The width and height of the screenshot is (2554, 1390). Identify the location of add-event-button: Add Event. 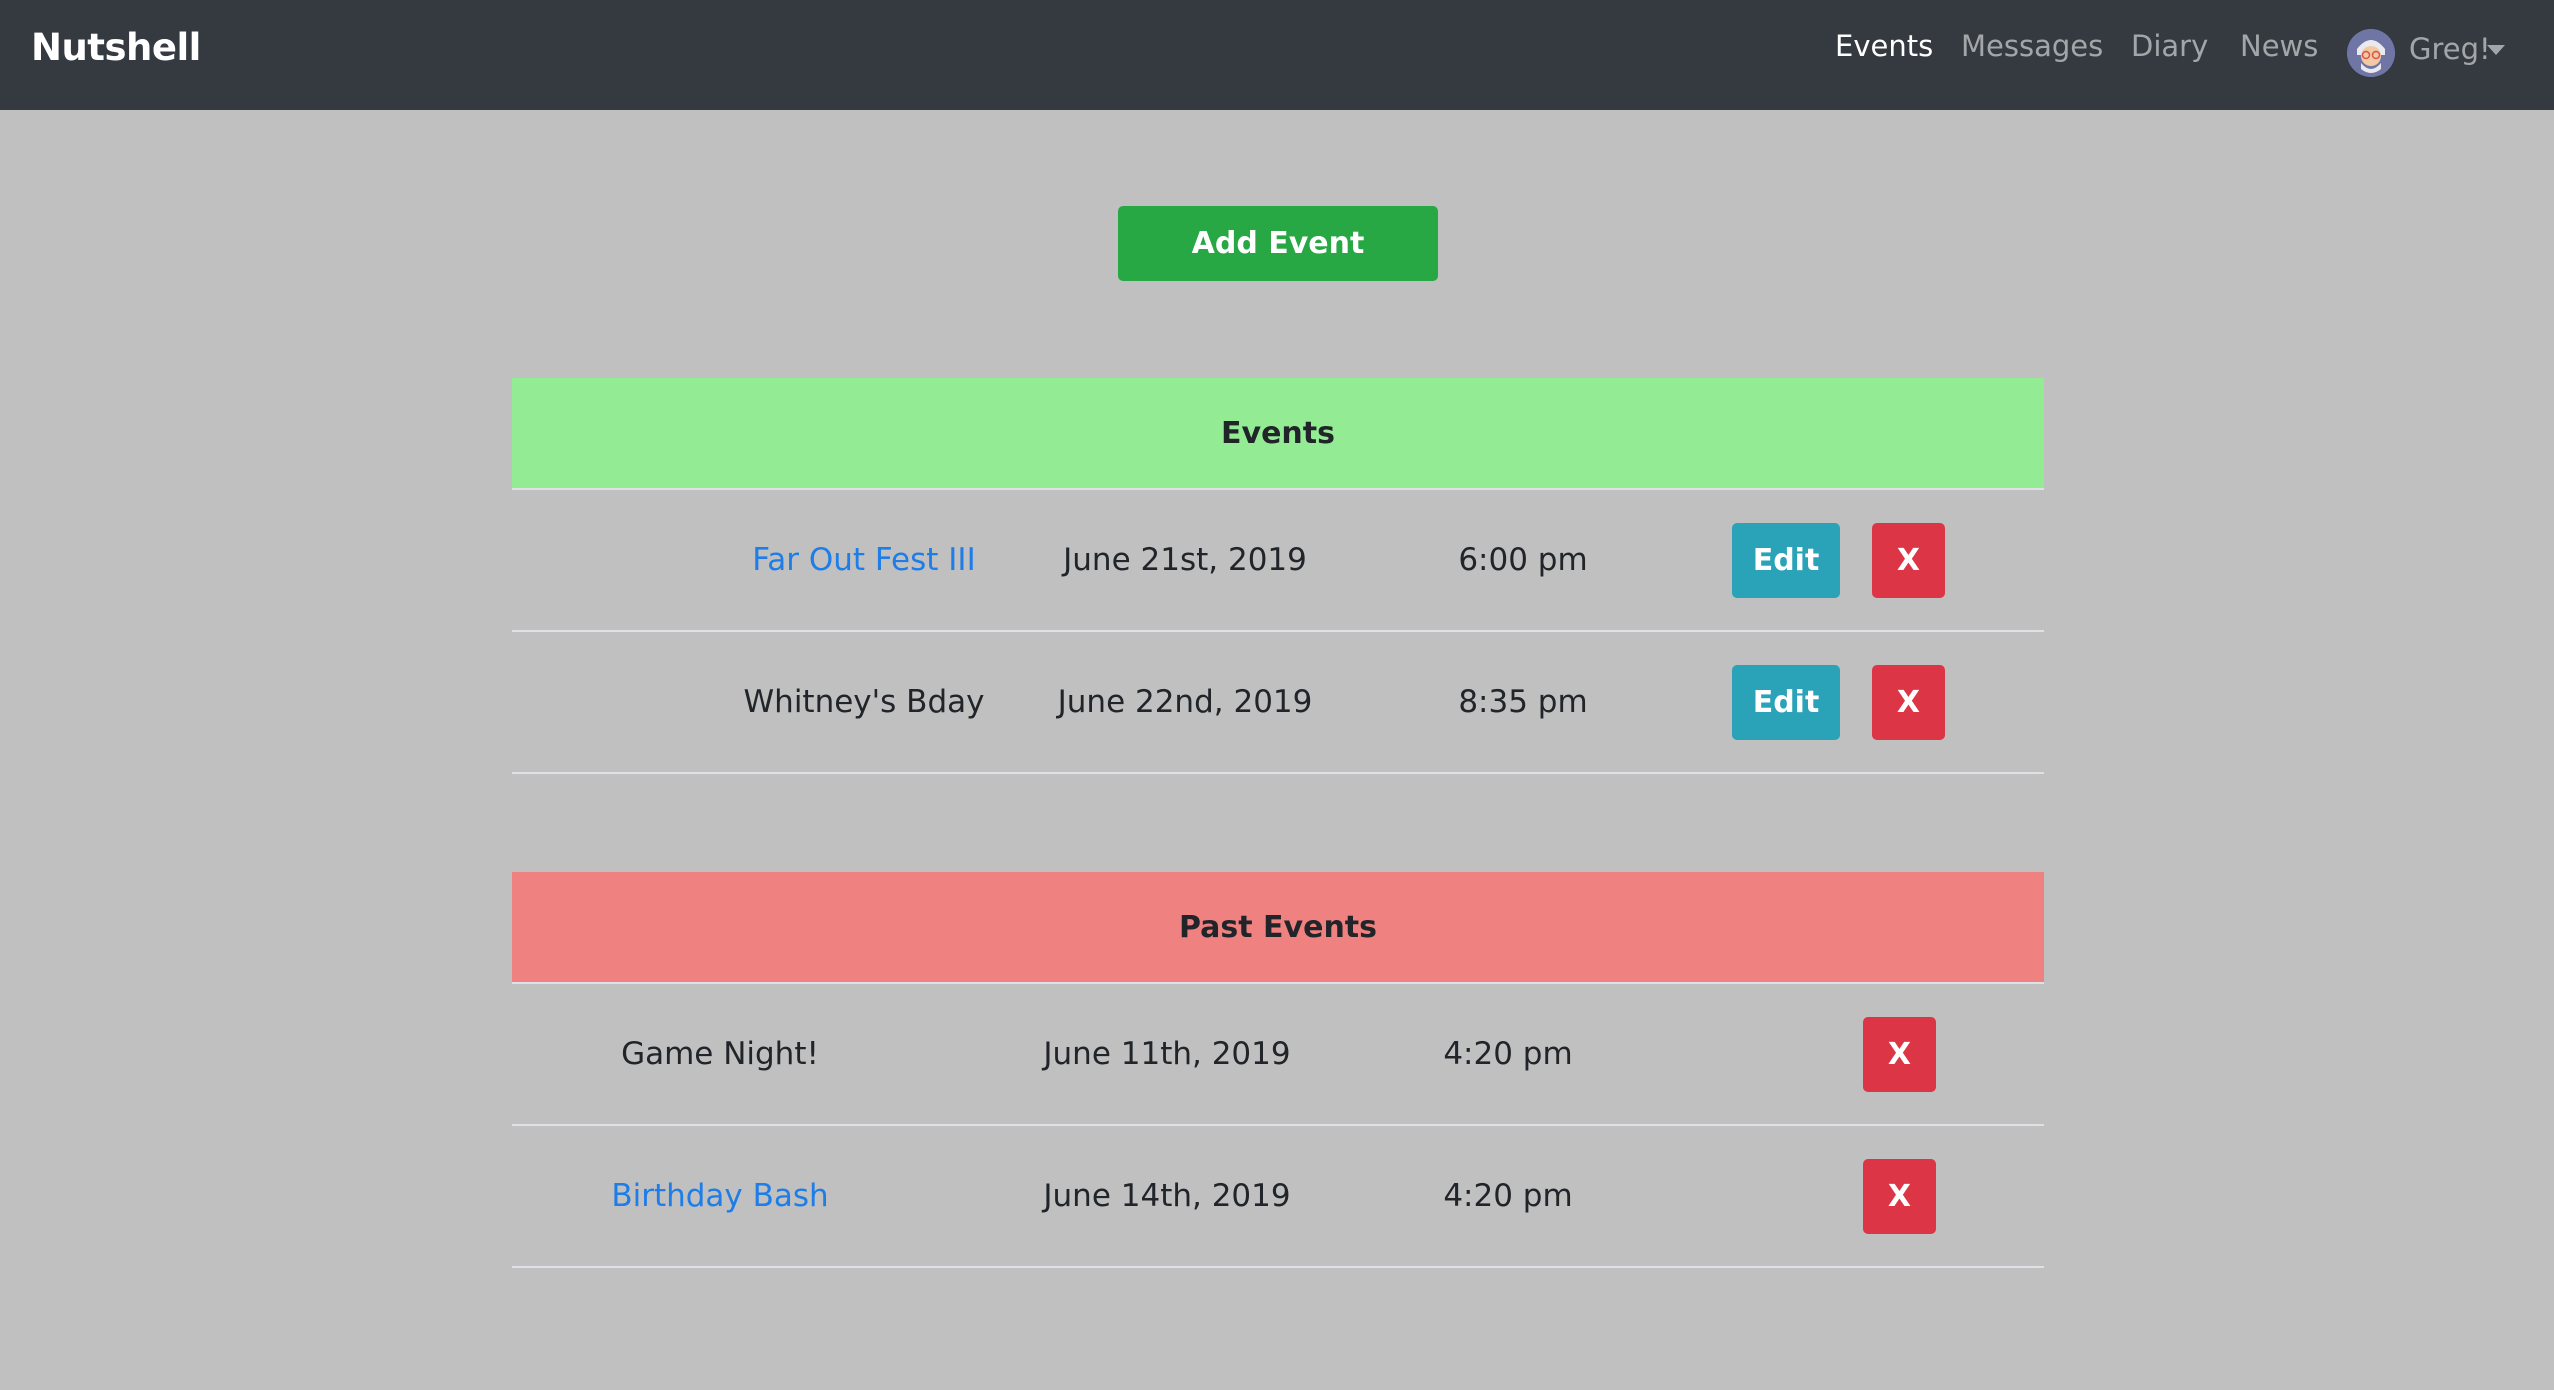
(1278, 243).